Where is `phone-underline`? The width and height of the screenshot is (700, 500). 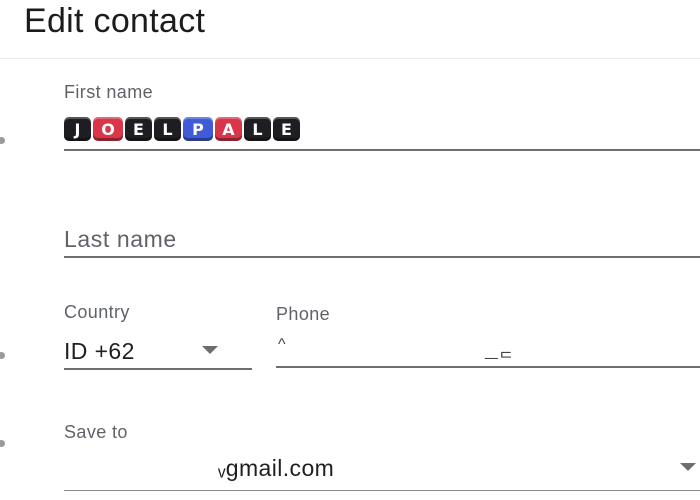 phone-underline is located at coordinates (488, 367).